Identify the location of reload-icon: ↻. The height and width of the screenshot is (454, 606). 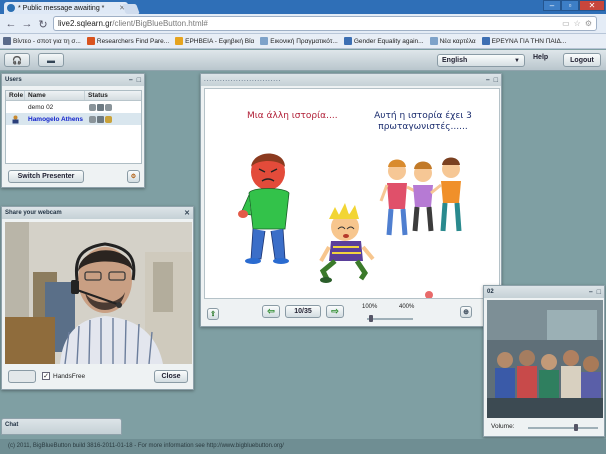
(43, 24).